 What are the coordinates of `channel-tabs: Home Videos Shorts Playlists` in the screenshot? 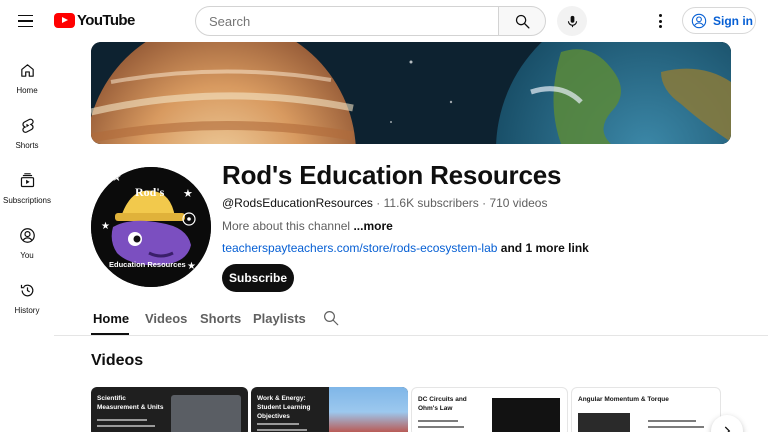 It's located at (221, 319).